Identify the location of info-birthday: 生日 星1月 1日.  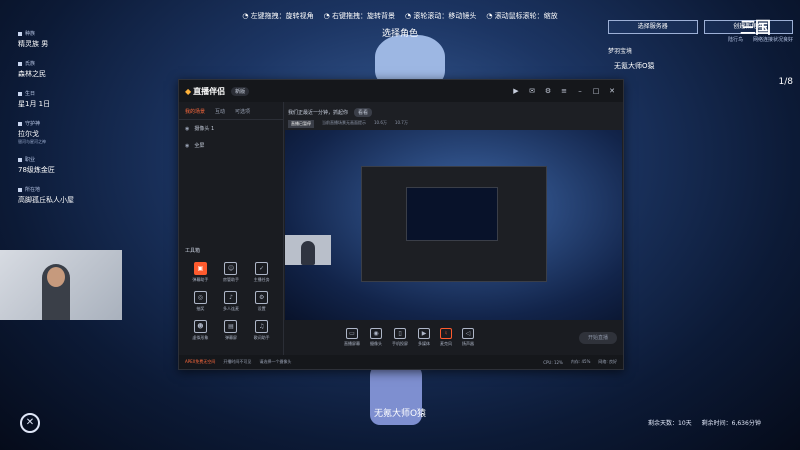
(73, 99).